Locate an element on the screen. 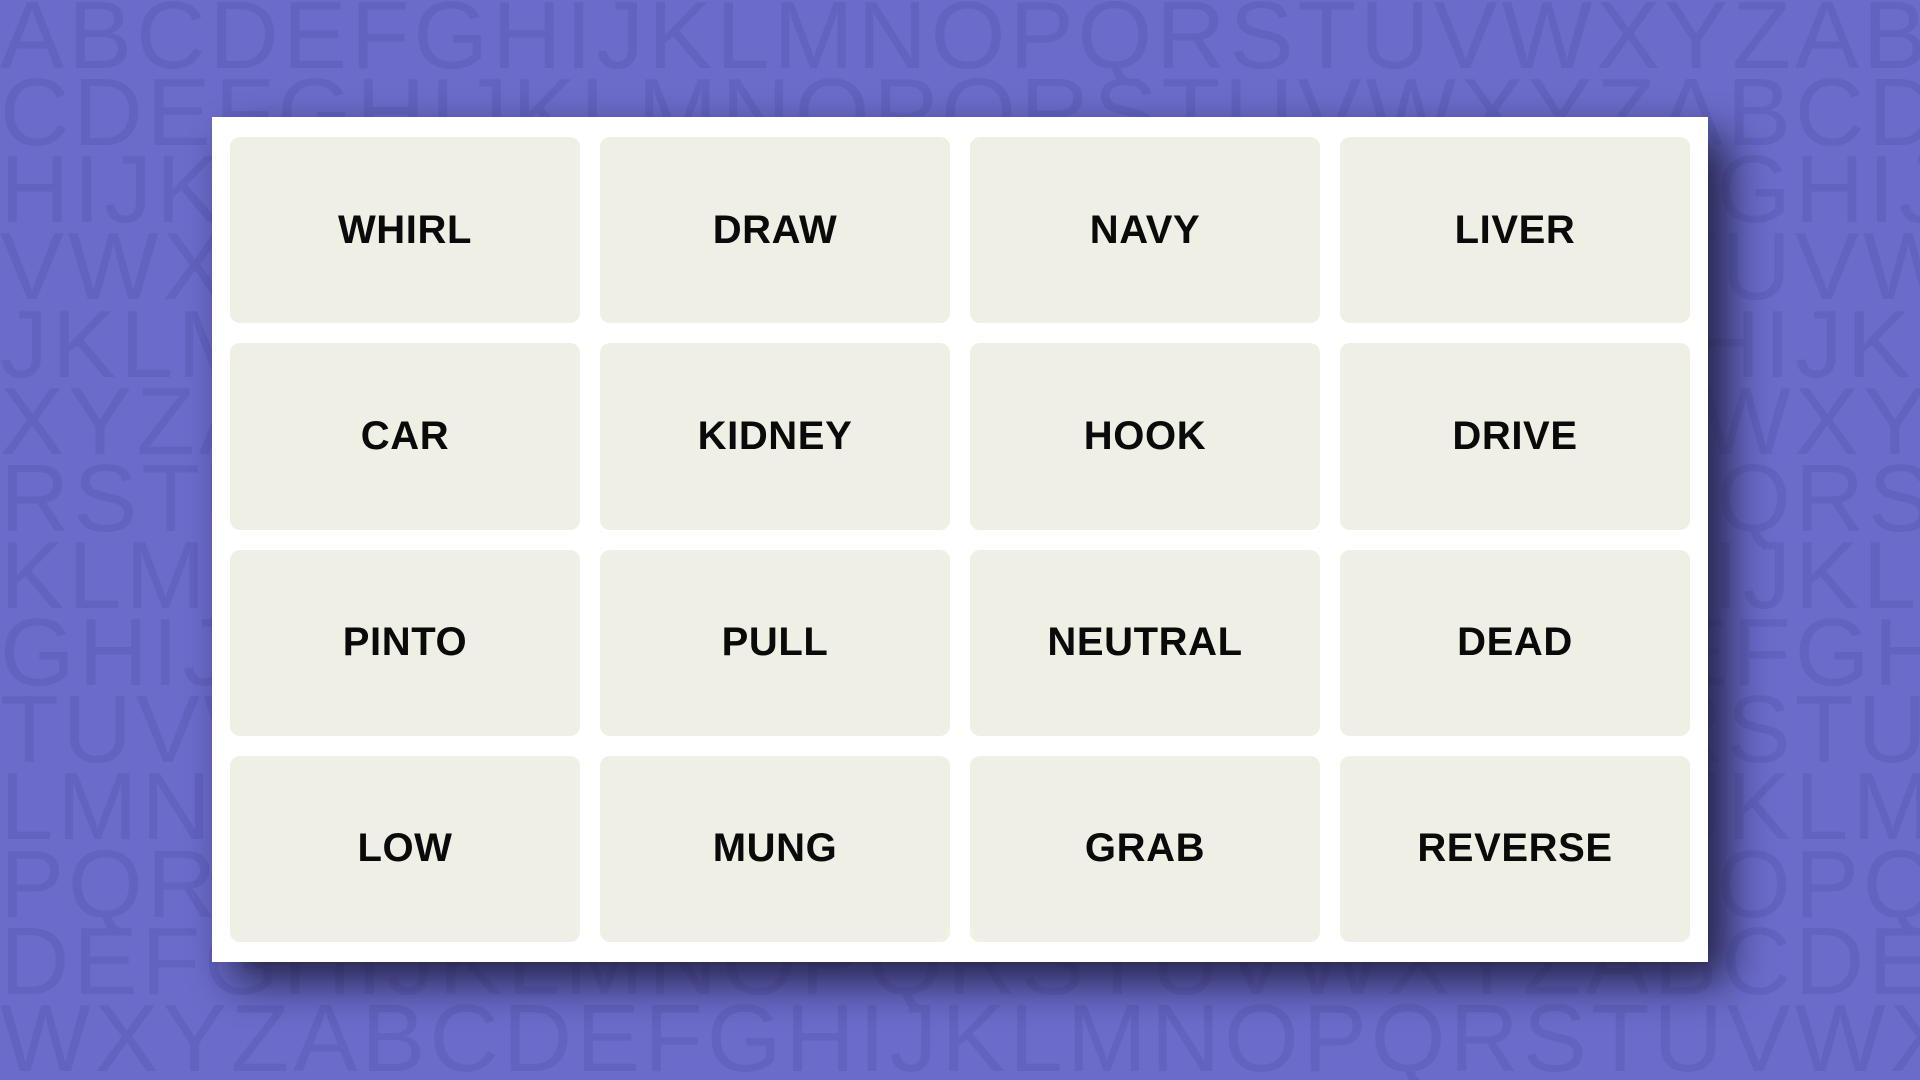 This screenshot has width=1920, height=1080. word-tile-label: NAVY is located at coordinates (1145, 229).